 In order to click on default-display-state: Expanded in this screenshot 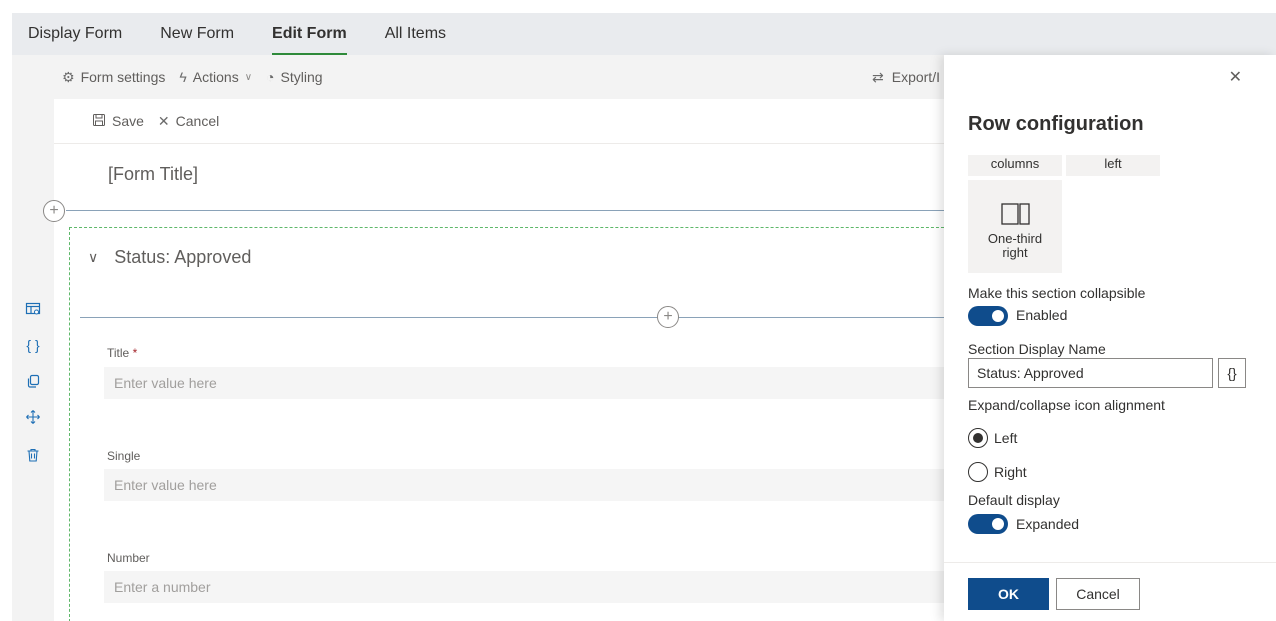, I will do `click(1048, 524)`.